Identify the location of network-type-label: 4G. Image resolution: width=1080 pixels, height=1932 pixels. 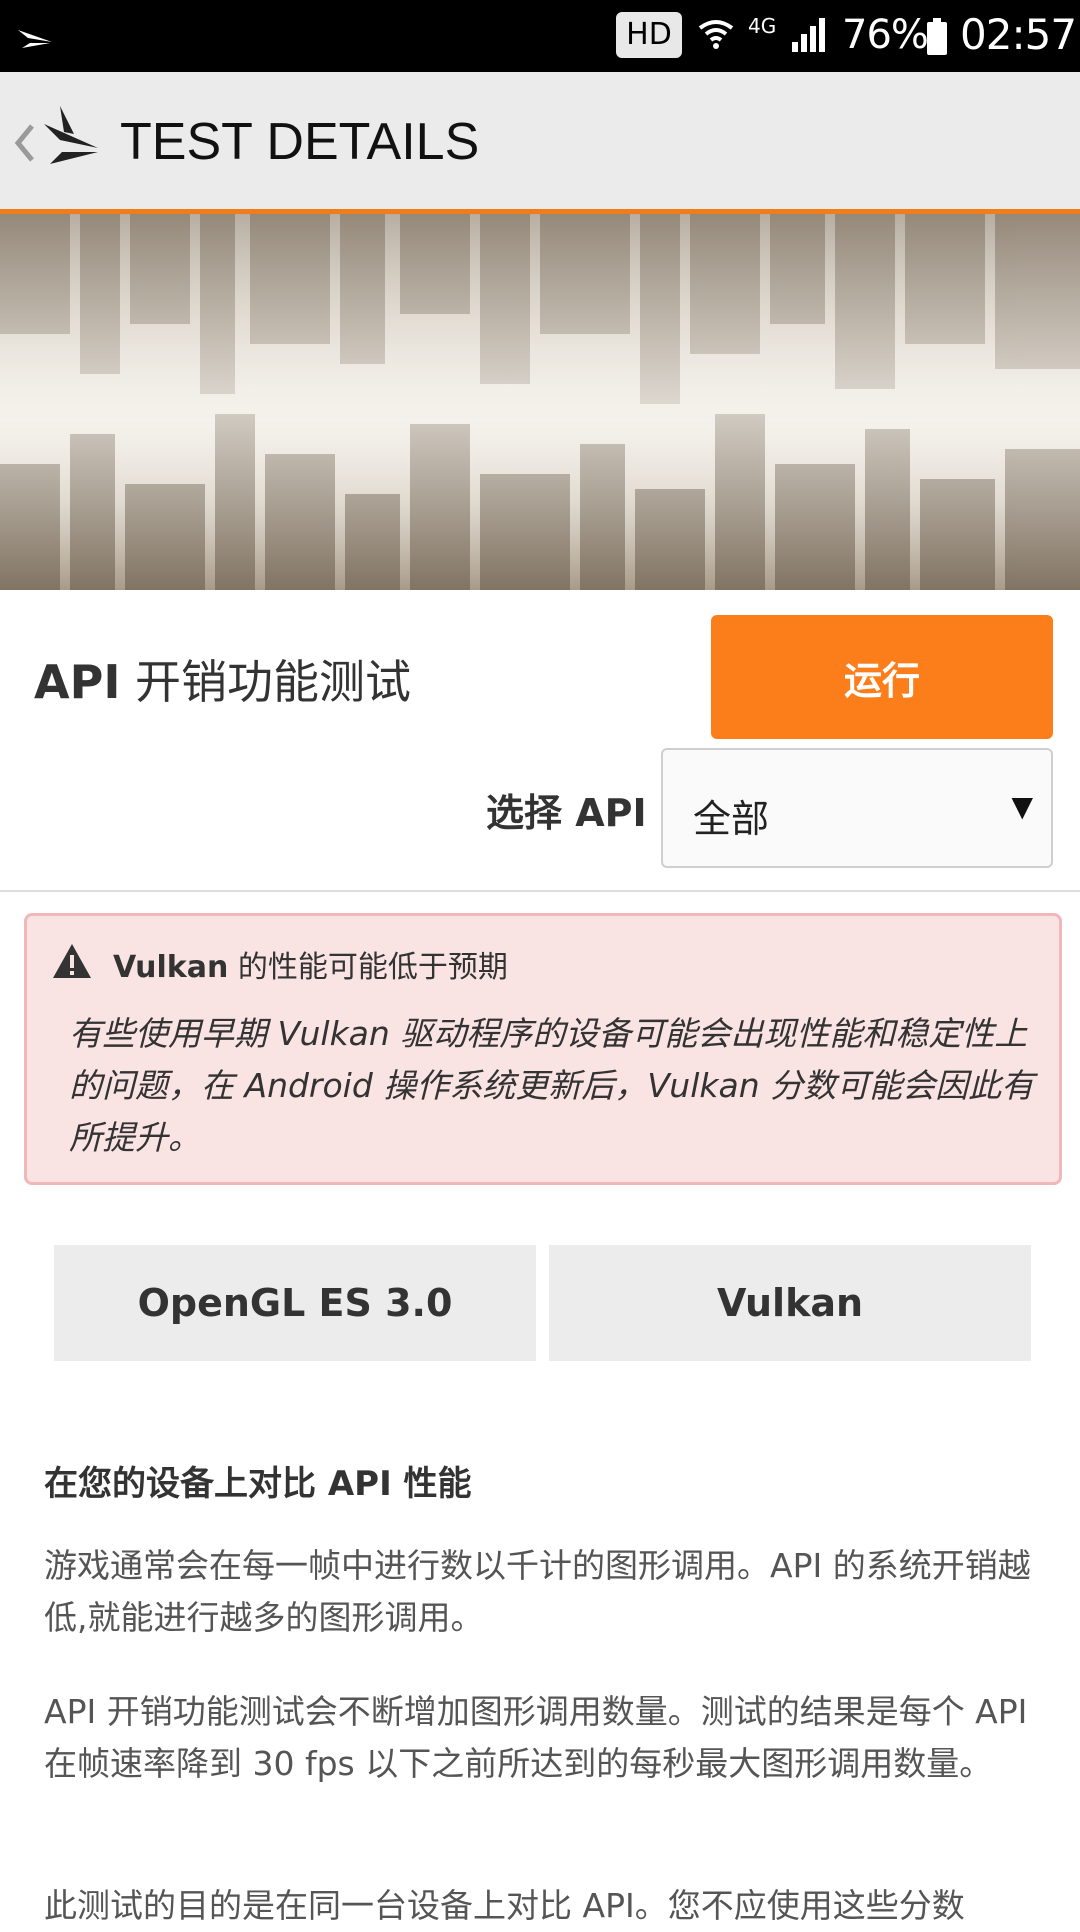
(762, 26).